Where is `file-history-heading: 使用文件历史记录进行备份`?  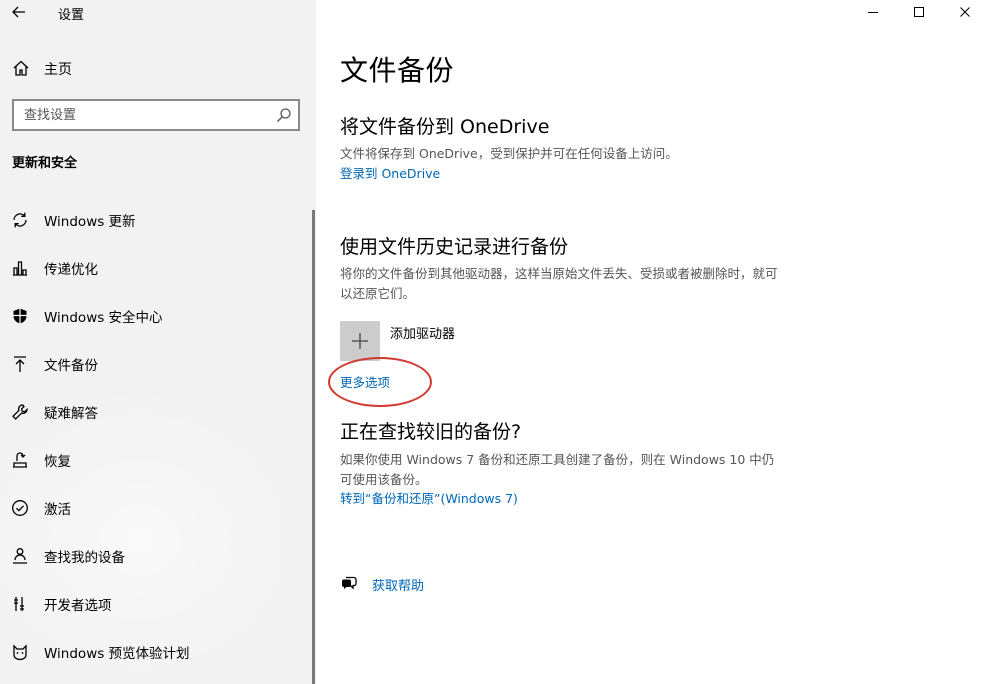
file-history-heading: 使用文件历史记录进行备份 is located at coordinates (454, 247).